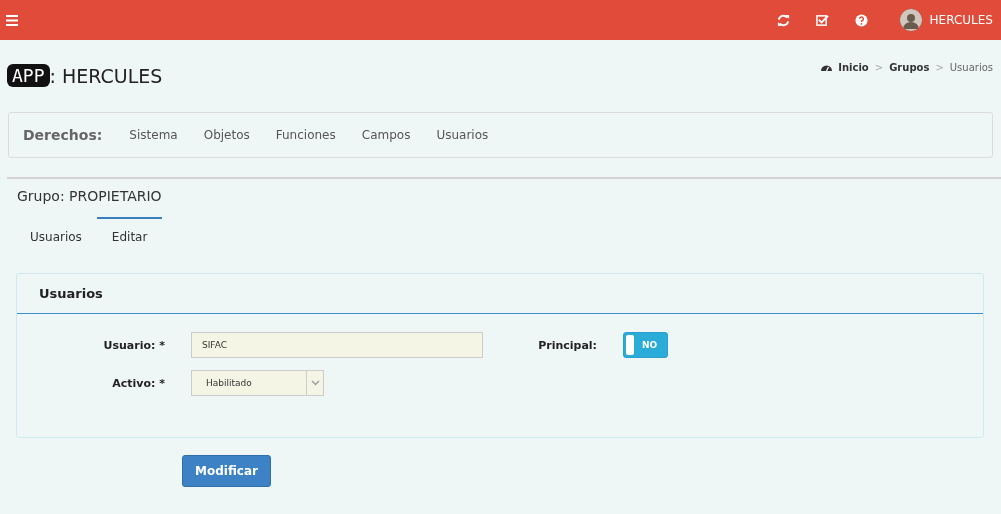 The image size is (1001, 514). Describe the element at coordinates (961, 20) in the screenshot. I see `user-name: HERCULES` at that location.